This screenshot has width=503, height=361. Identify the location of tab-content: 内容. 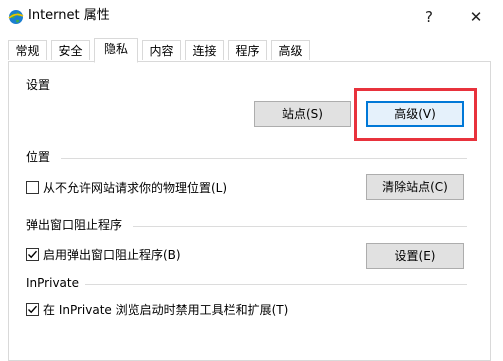
(161, 50).